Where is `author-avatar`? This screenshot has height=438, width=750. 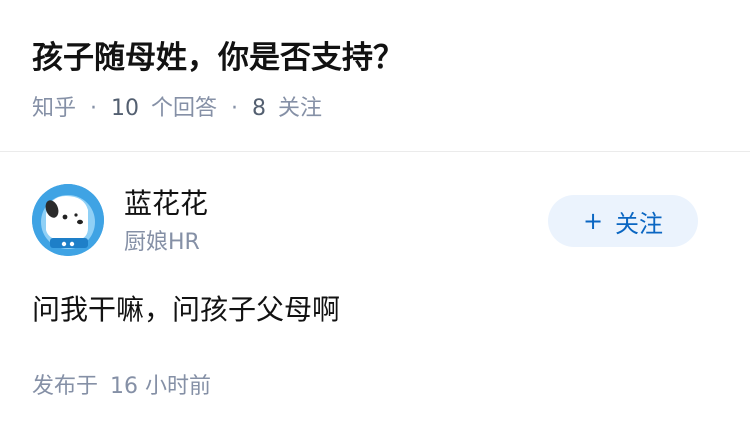
author-avatar is located at coordinates (68, 220).